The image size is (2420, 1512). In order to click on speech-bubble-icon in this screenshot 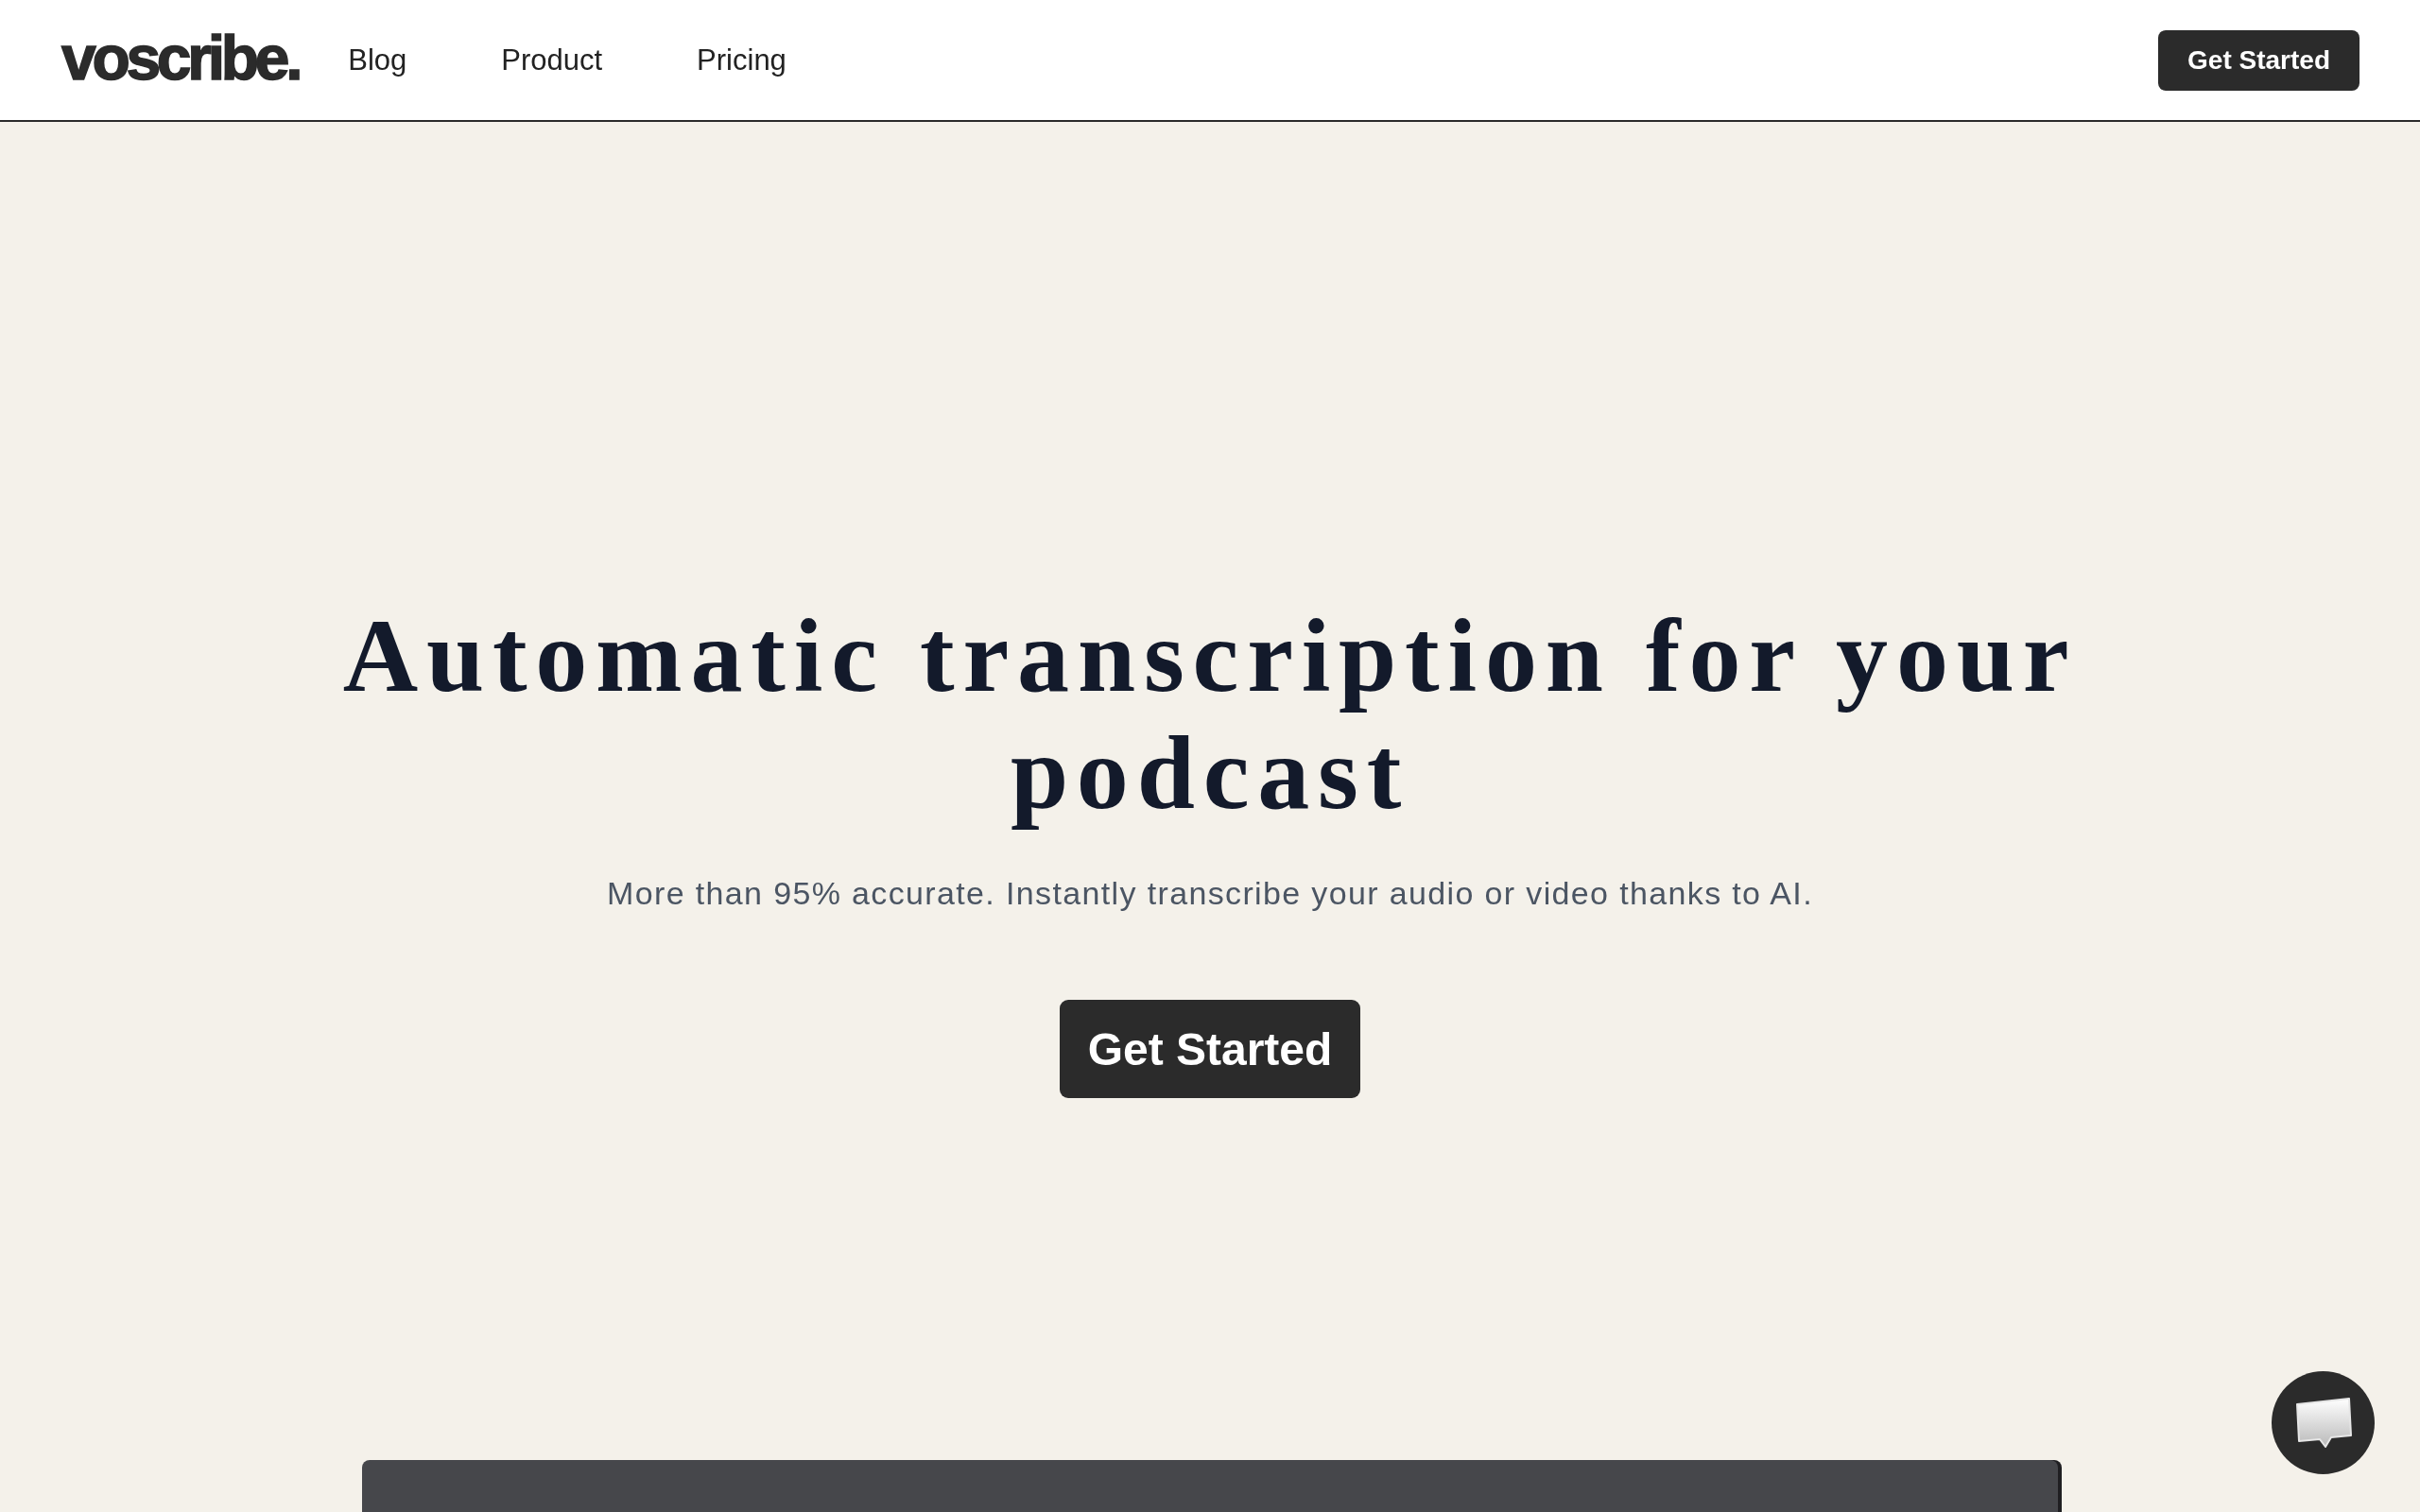, I will do `click(2323, 1423)`.